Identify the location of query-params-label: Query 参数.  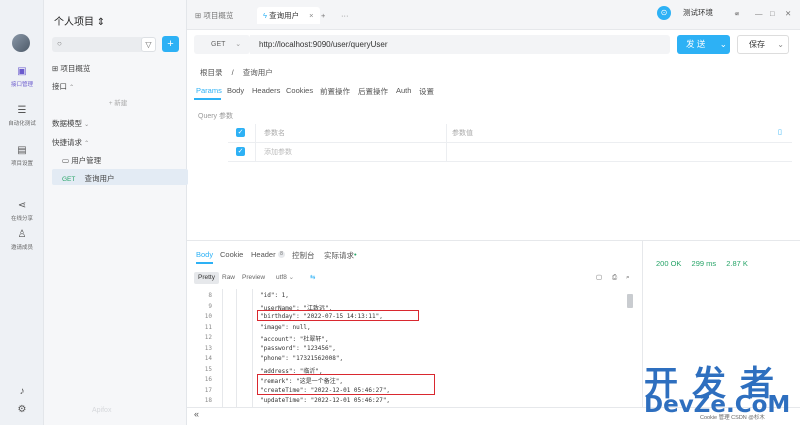
(216, 116).